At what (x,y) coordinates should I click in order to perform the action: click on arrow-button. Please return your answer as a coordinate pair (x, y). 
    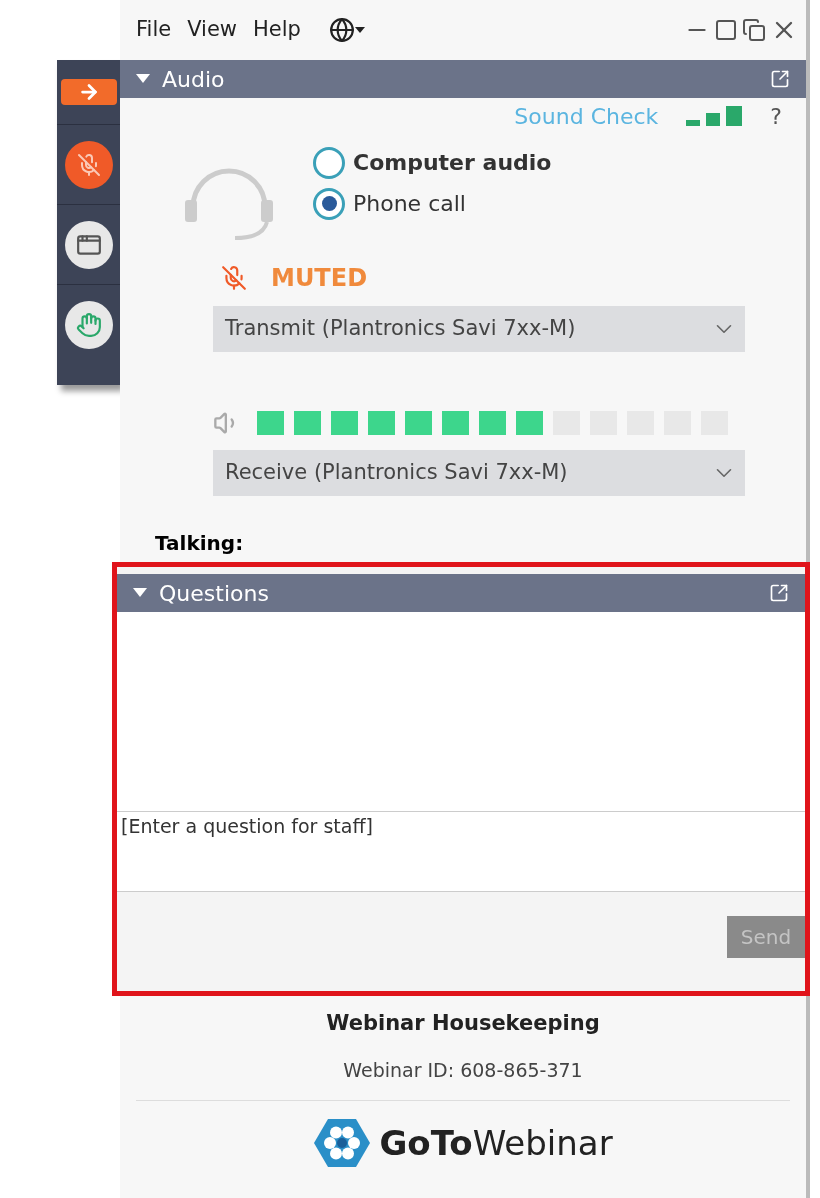
    Looking at the image, I should click on (88, 92).